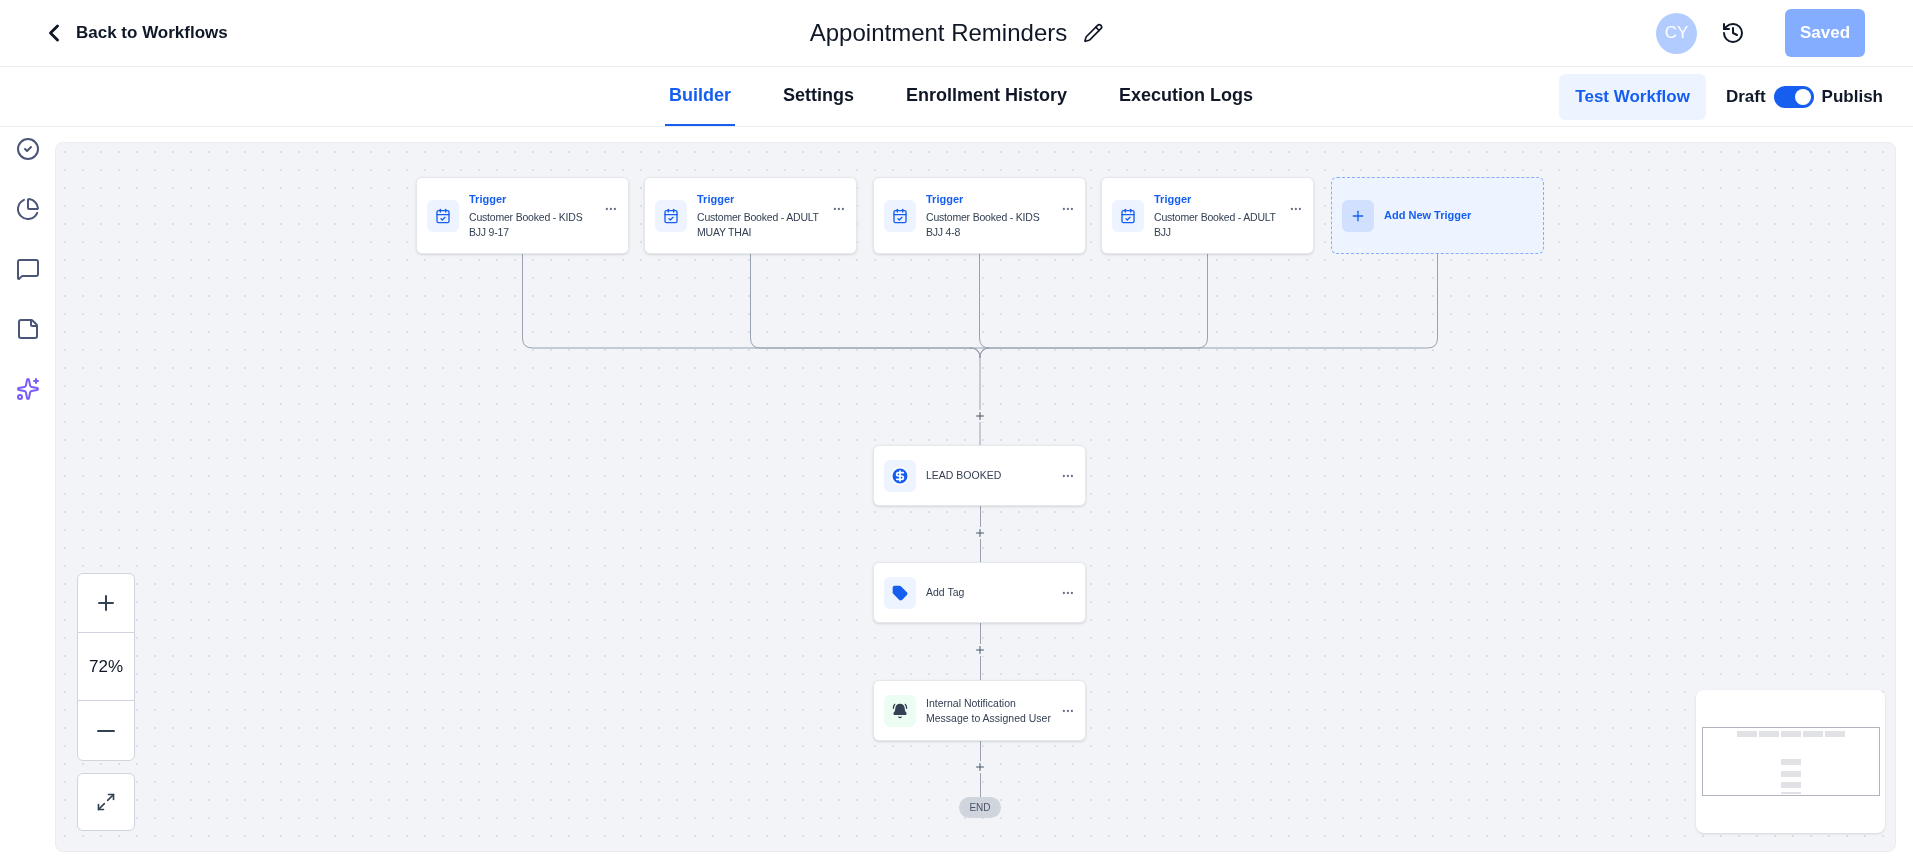 The image size is (1913, 863). Describe the element at coordinates (27, 389) in the screenshot. I see `sparkles-icon` at that location.